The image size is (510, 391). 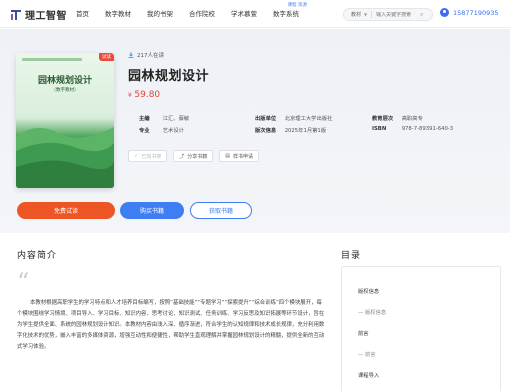 I want to click on nav-digital-textbooks: 数字教材, so click(x=118, y=14).